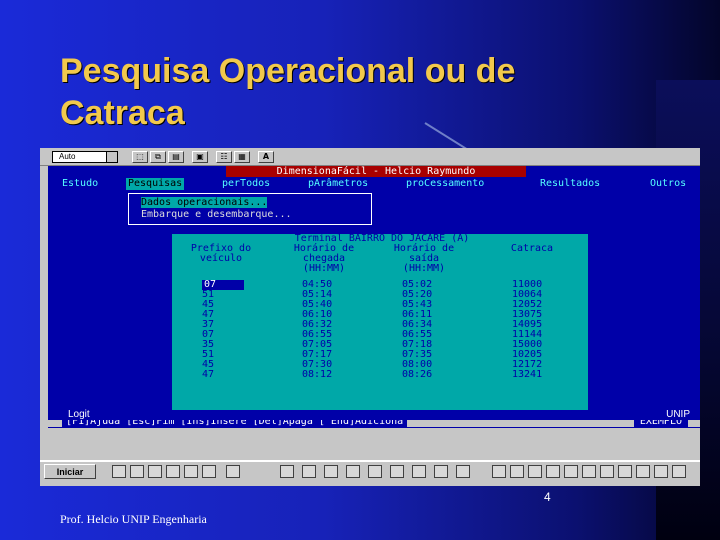 This screenshot has height=540, width=720. What do you see at coordinates (374, 415) in the screenshot?
I see `log-bar: Logit UNIP` at bounding box center [374, 415].